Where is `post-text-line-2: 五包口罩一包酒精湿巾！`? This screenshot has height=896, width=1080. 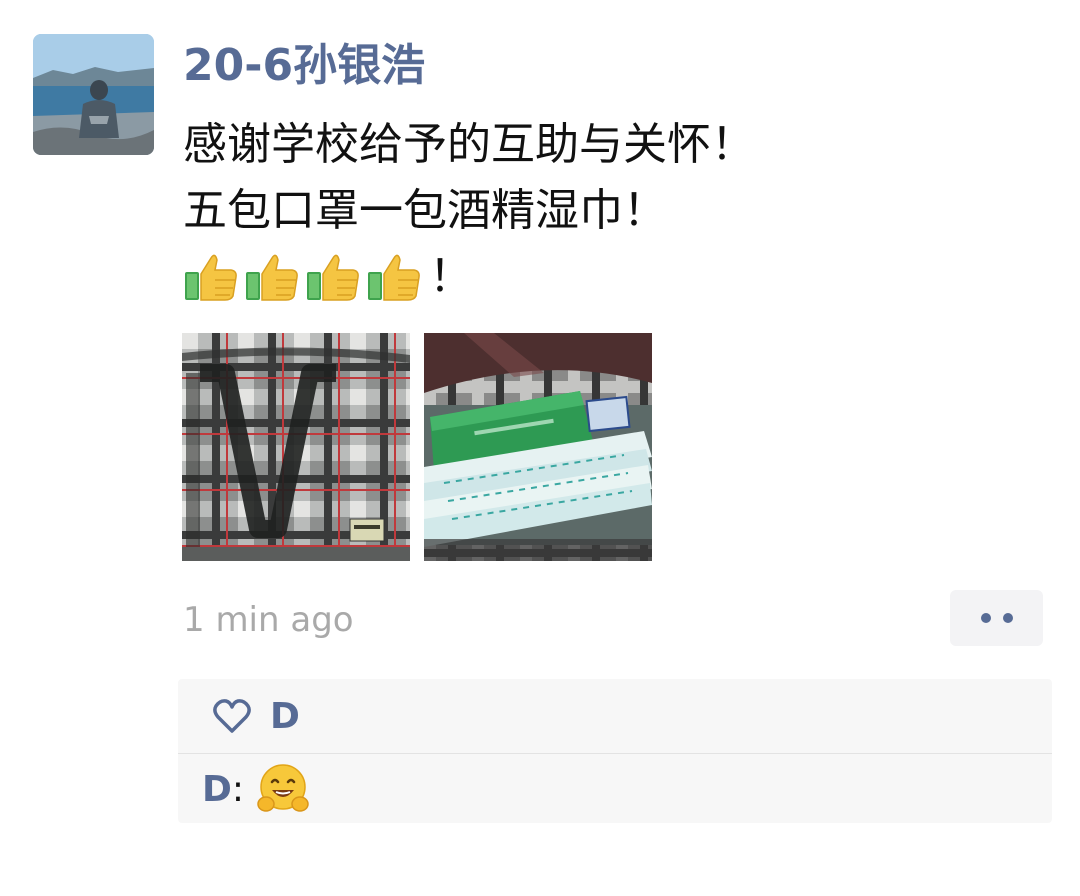
post-text-line-2: 五包口罩一包酒精湿巾！ is located at coordinates (425, 210).